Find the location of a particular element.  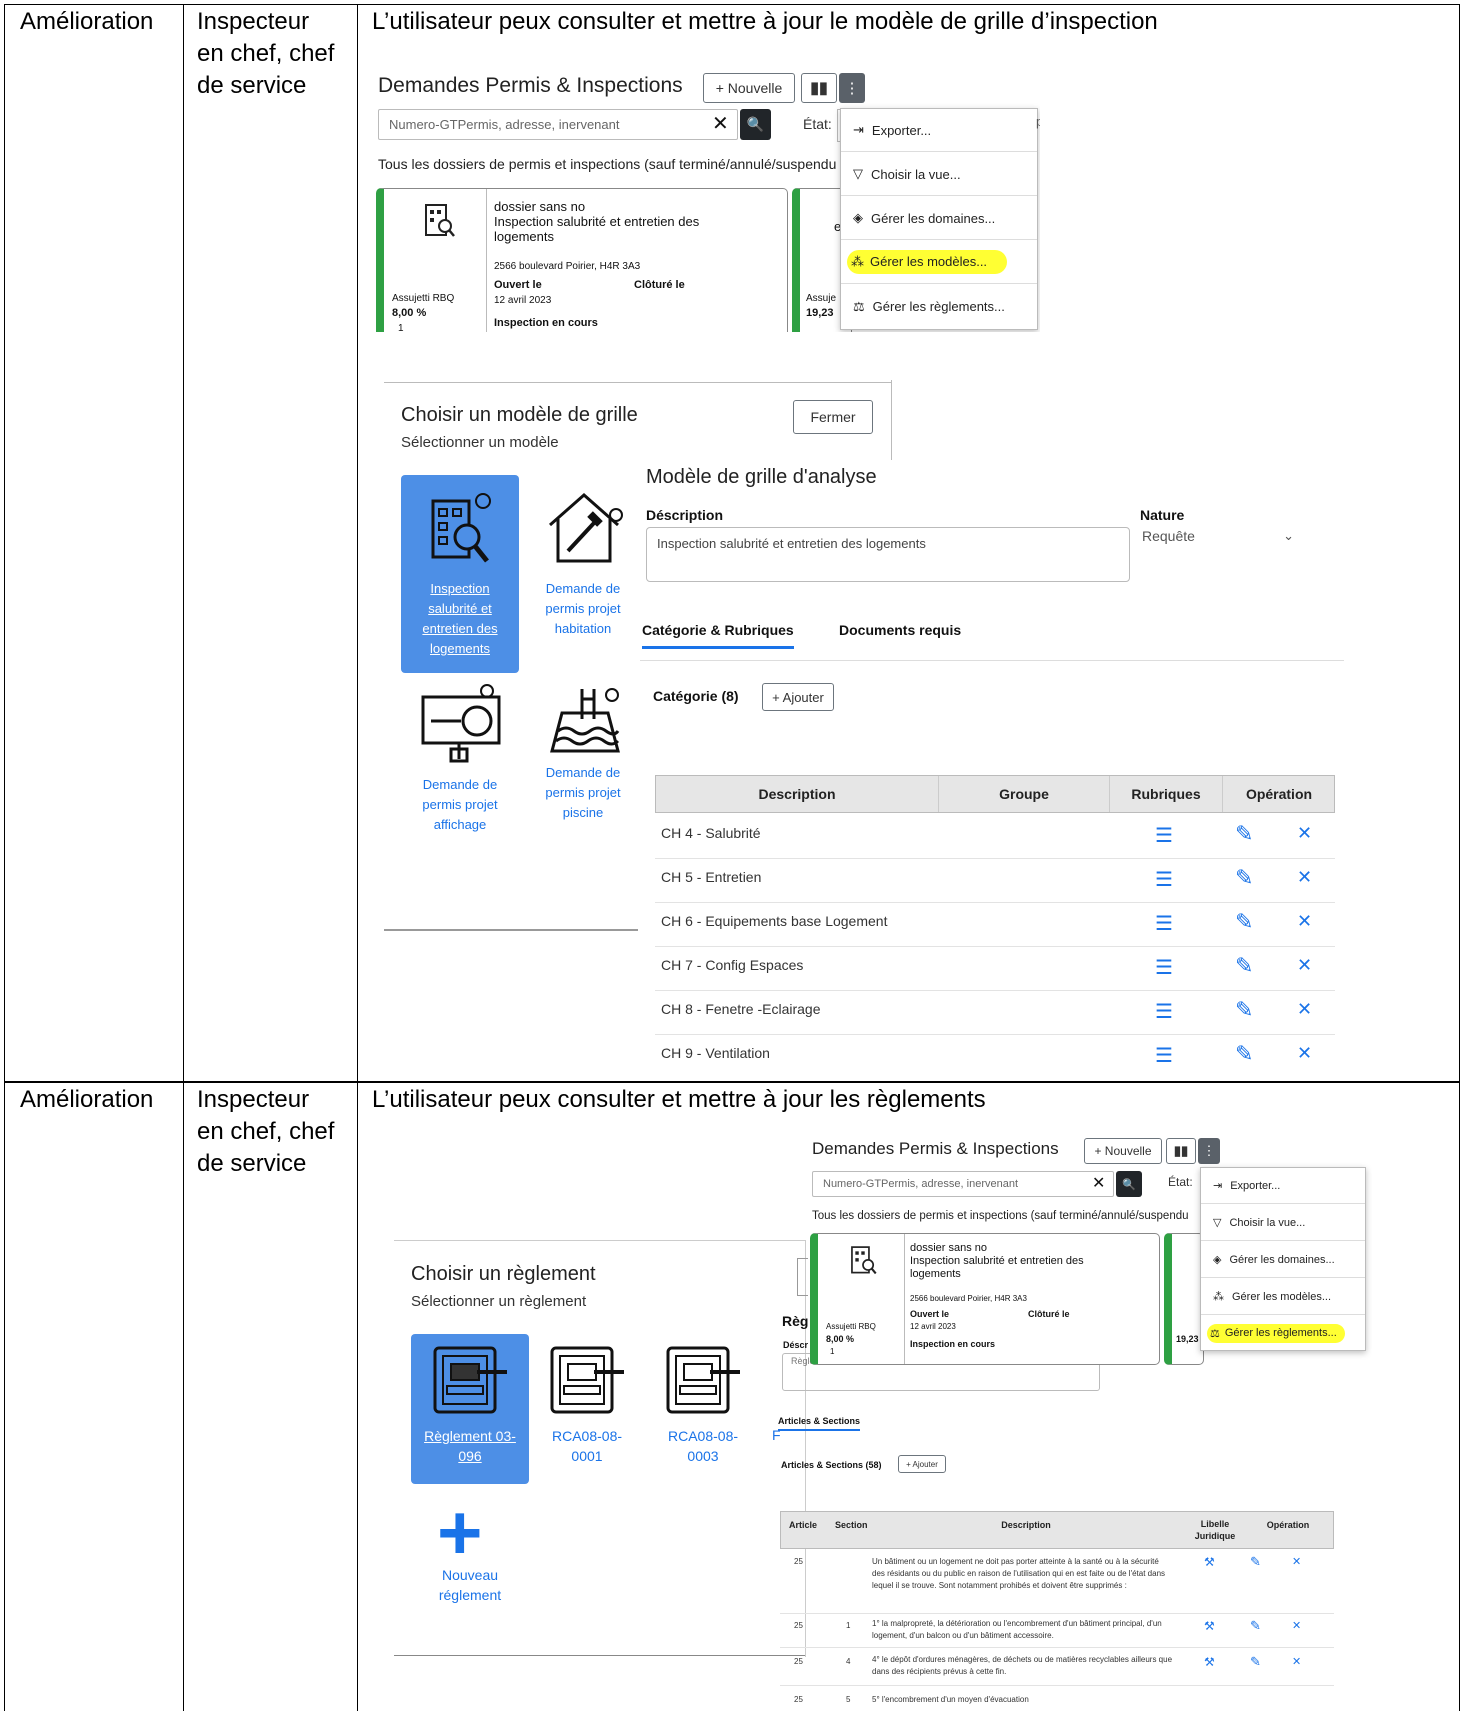

tab-category: Catégorie & Rubriques is located at coordinates (718, 635).